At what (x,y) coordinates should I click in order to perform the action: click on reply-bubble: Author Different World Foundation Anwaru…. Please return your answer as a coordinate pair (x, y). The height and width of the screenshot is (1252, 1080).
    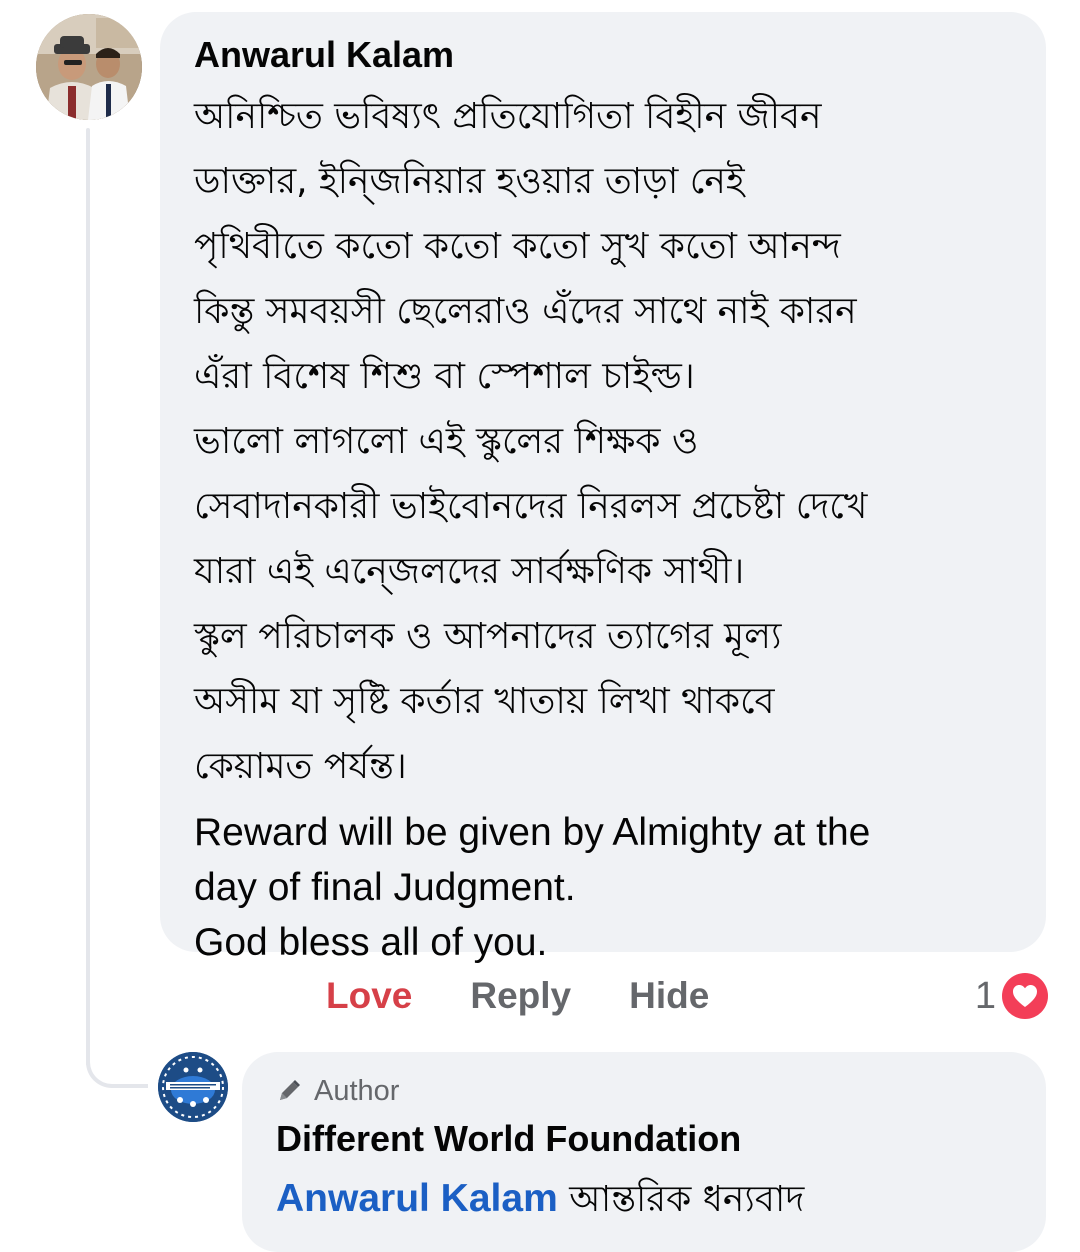
    Looking at the image, I should click on (644, 1152).